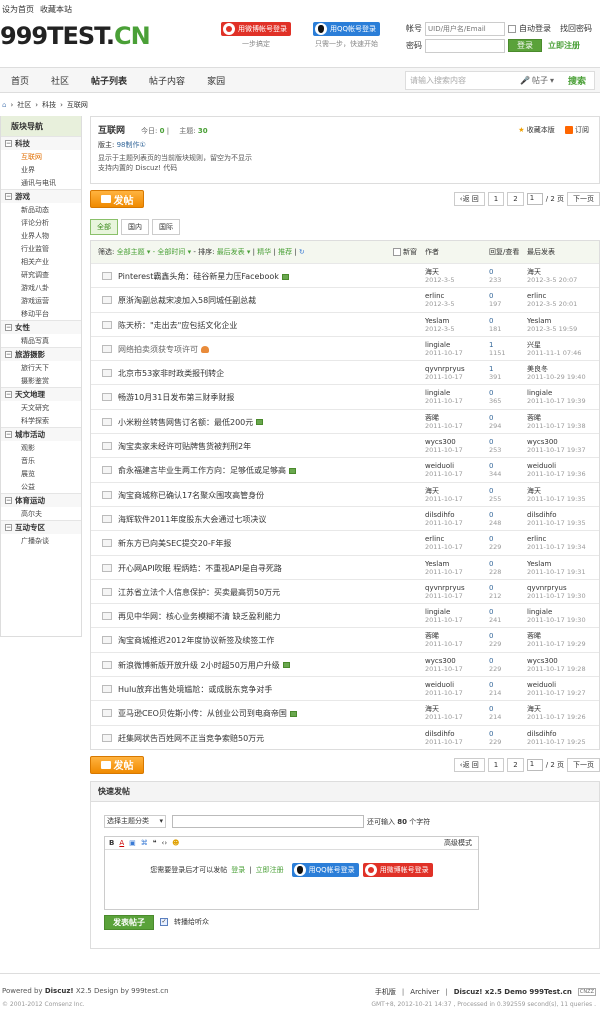  Describe the element at coordinates (556, 742) in the screenshot. I see `last-post-time: 2011-10-17 19:25` at that location.